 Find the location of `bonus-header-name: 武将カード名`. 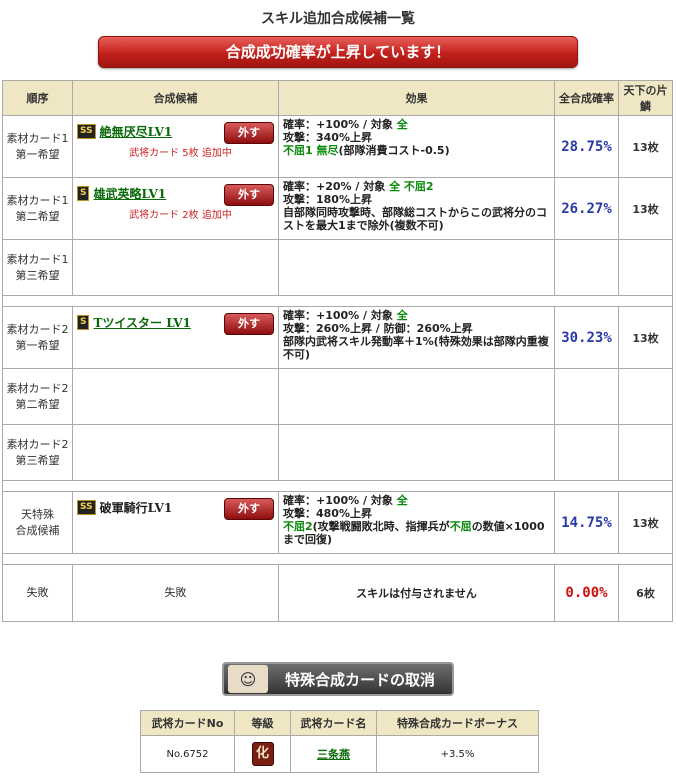

bonus-header-name: 武将カード名 is located at coordinates (333, 723).